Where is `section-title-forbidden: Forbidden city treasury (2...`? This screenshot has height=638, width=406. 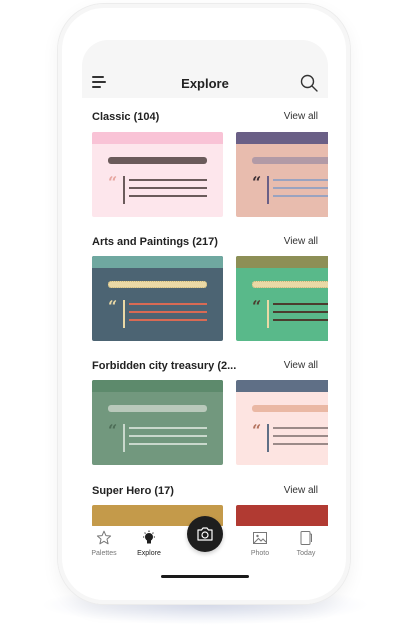
section-title-forbidden: Forbidden city treasury (2... is located at coordinates (164, 366).